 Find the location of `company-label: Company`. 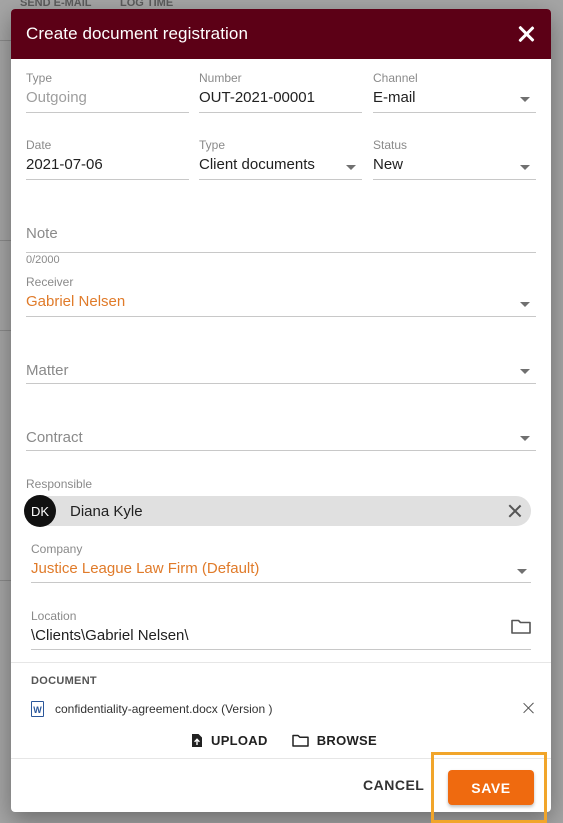

company-label: Company is located at coordinates (57, 549).